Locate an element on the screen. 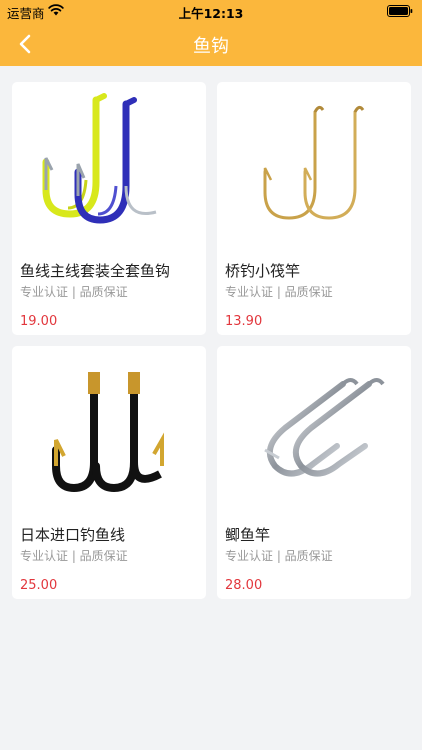 This screenshot has height=750, width=422. product-price: 28.00 is located at coordinates (244, 585).